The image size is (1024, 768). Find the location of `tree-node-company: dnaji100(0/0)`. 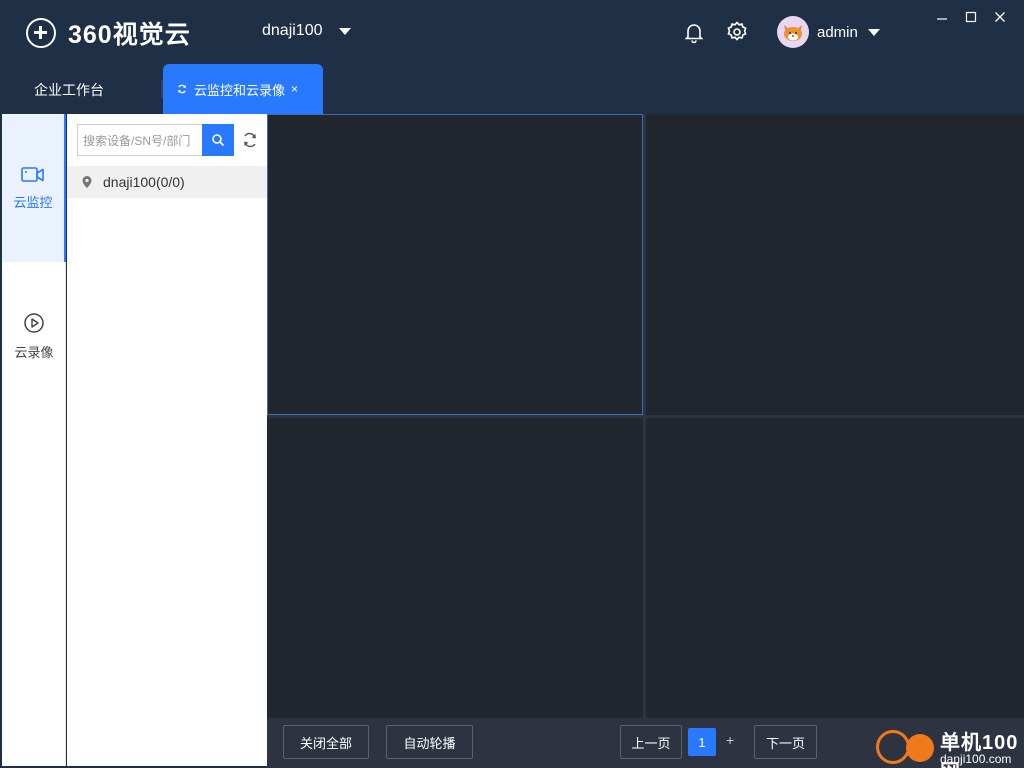

tree-node-company: dnaji100(0/0) is located at coordinates (167, 182).